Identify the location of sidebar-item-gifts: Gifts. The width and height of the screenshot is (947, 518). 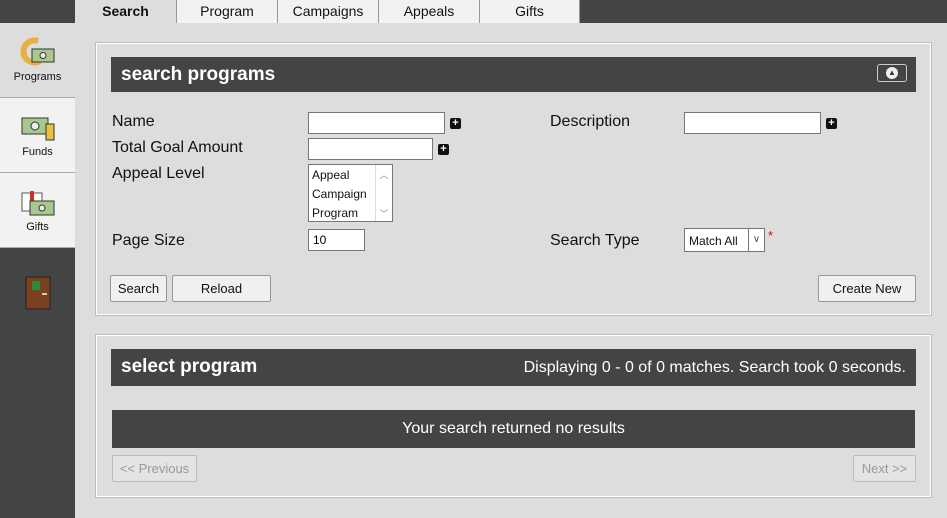
(37, 210).